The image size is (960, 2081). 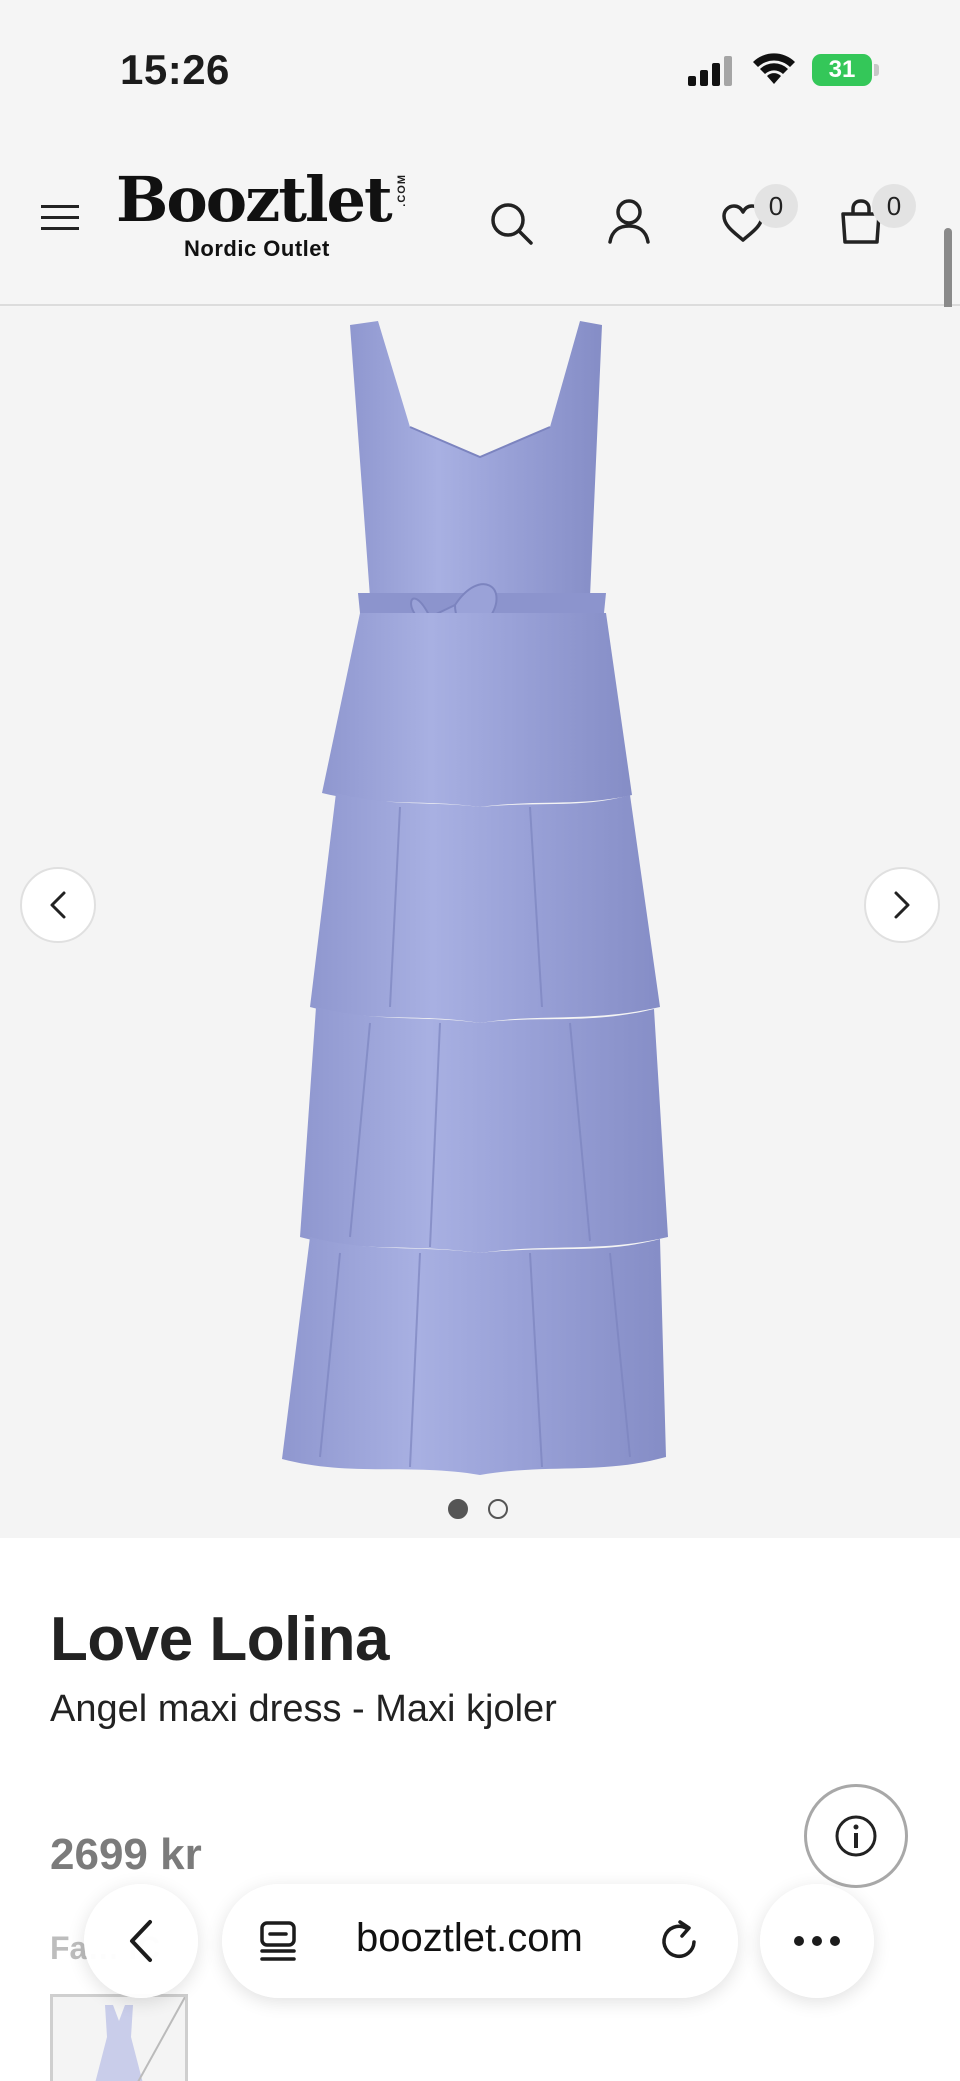 I want to click on browser-back-button, so click(x=141, y=1941).